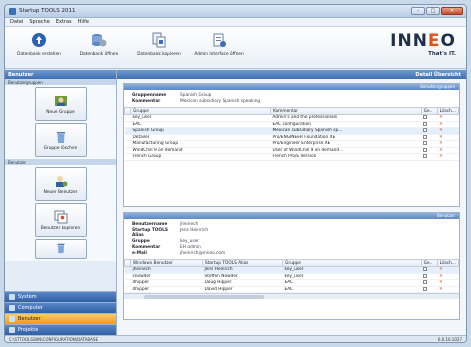  What do you see at coordinates (242, 289) in the screenshot?
I see `cell-alias: David Hipper` at bounding box center [242, 289].